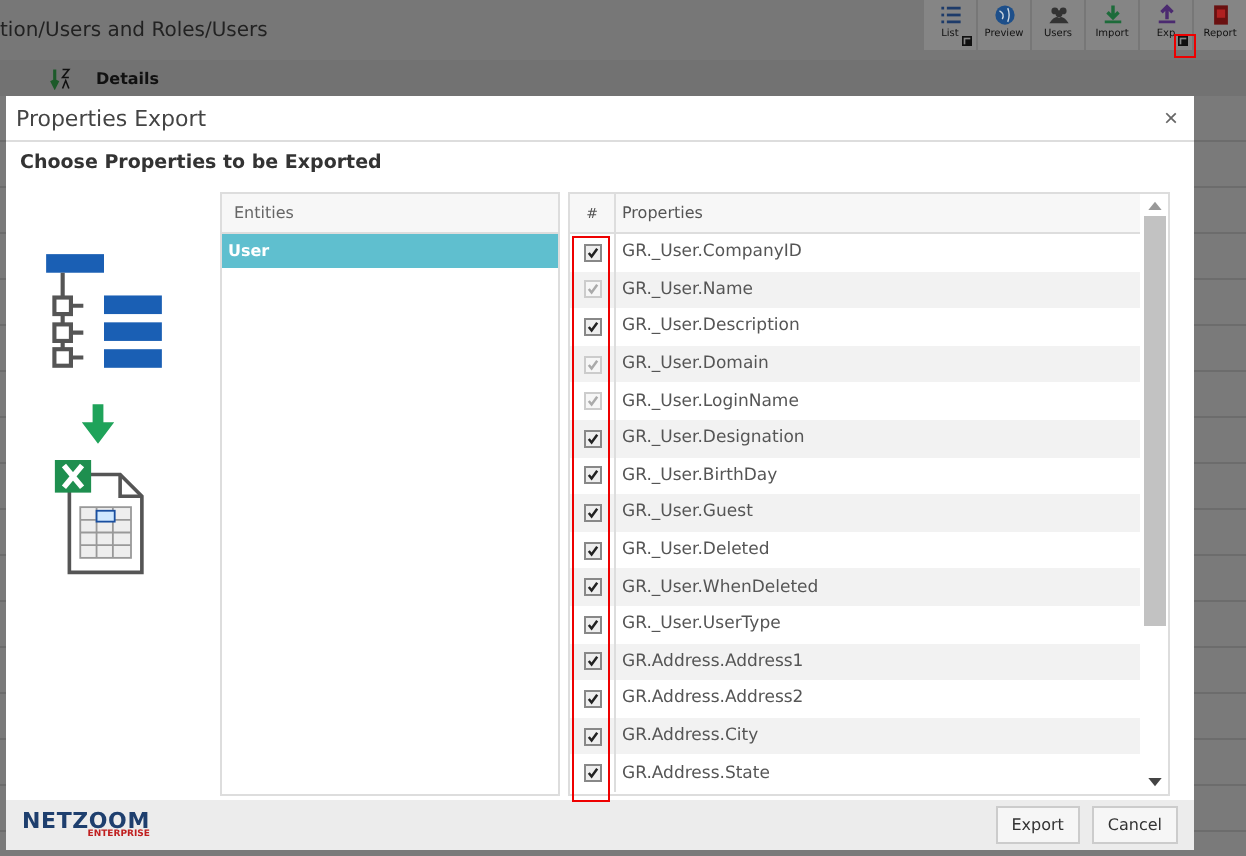  Describe the element at coordinates (689, 736) in the screenshot. I see `property-name: GR.Address.City` at that location.